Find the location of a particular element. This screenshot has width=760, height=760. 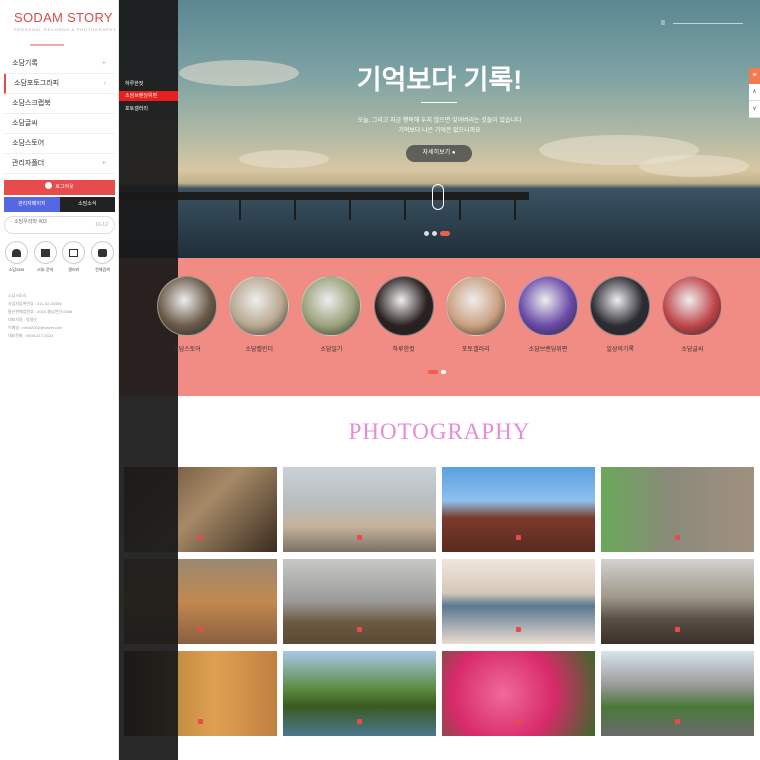

quick-inquiry: 1대1 문의 is located at coordinates (45, 257).